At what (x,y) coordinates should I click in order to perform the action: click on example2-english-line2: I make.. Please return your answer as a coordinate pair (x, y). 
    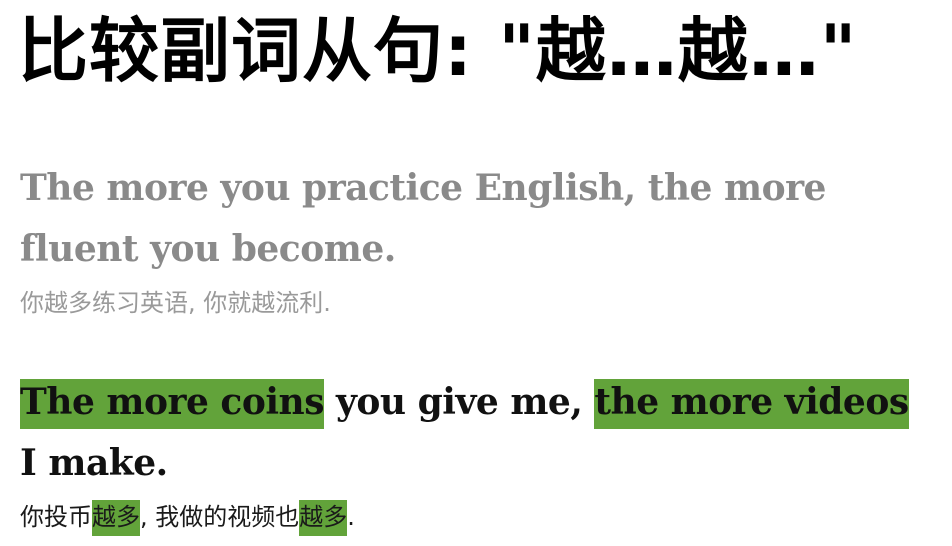
    Looking at the image, I should click on (94, 463).